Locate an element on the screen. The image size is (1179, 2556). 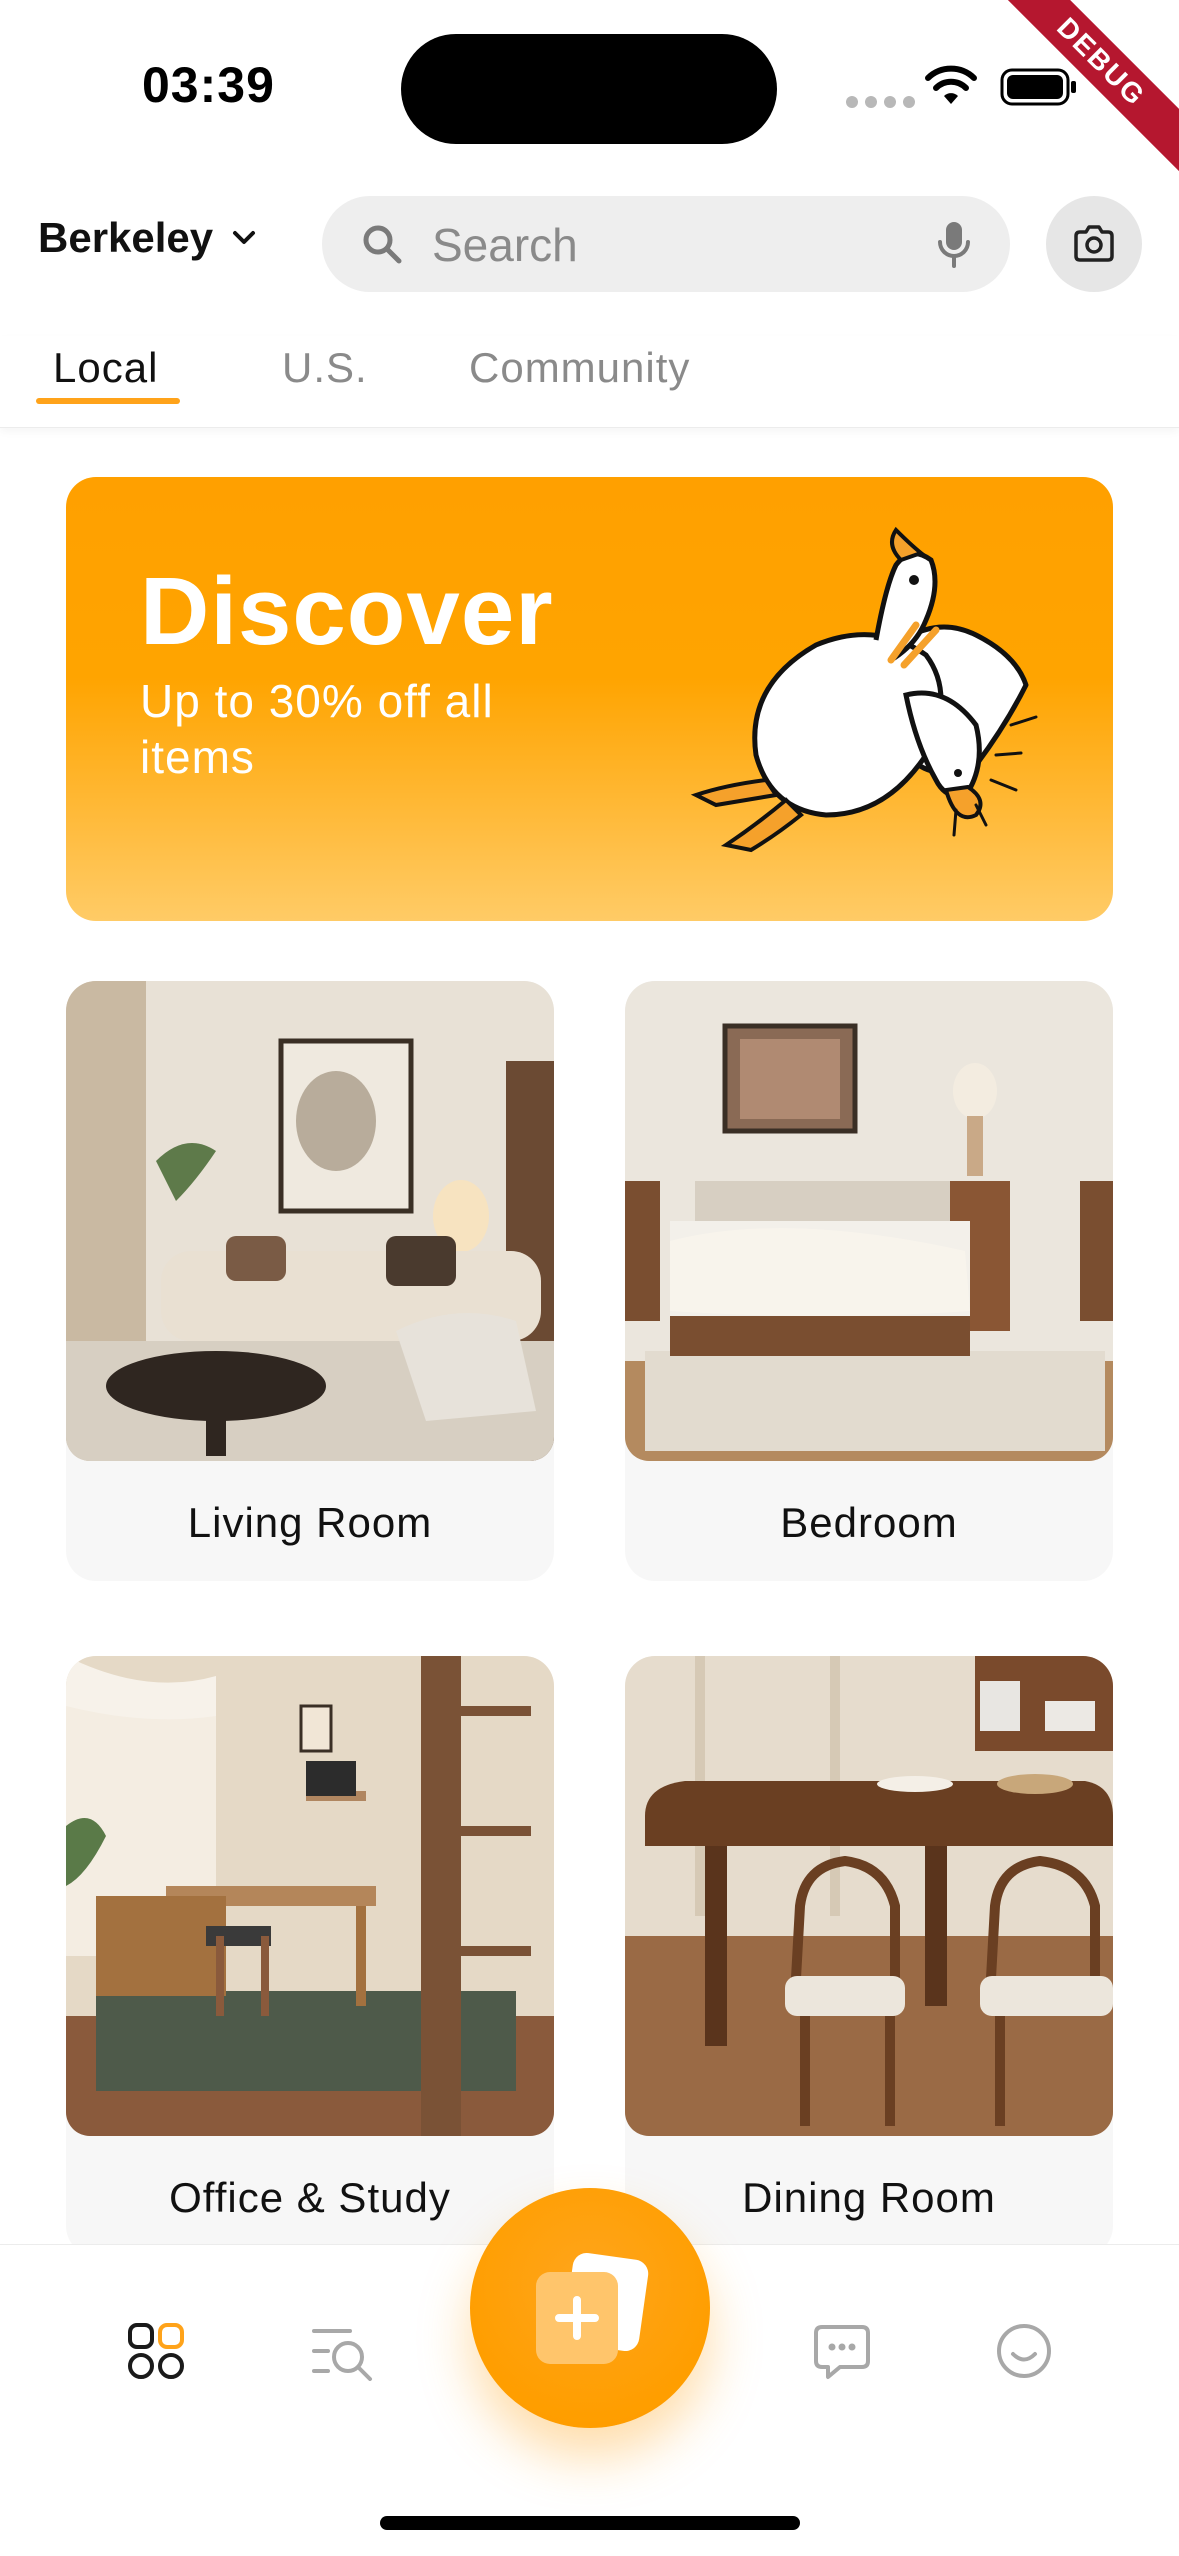
wifi-icon is located at coordinates (951, 84).